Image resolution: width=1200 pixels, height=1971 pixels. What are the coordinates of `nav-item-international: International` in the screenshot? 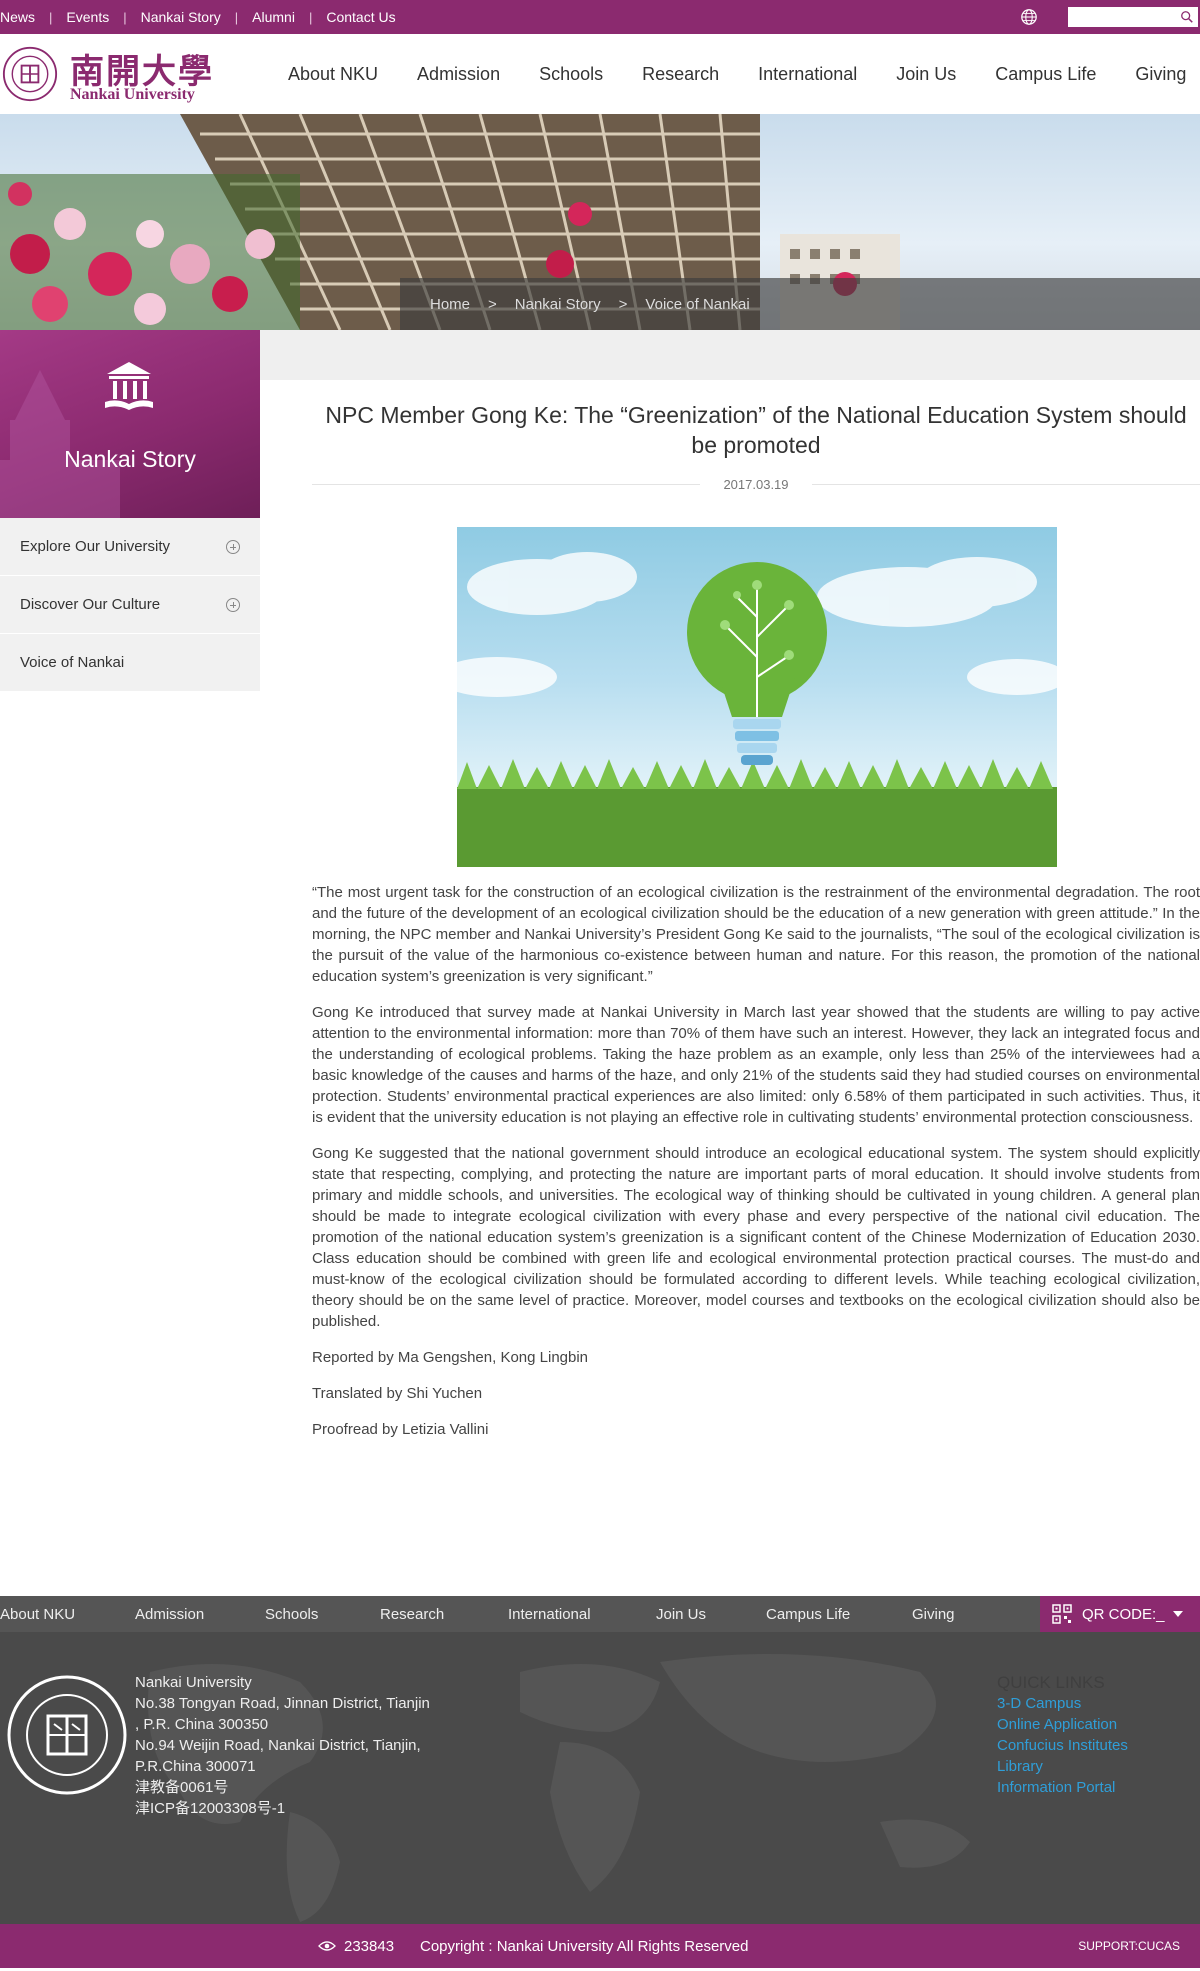 It's located at (807, 74).